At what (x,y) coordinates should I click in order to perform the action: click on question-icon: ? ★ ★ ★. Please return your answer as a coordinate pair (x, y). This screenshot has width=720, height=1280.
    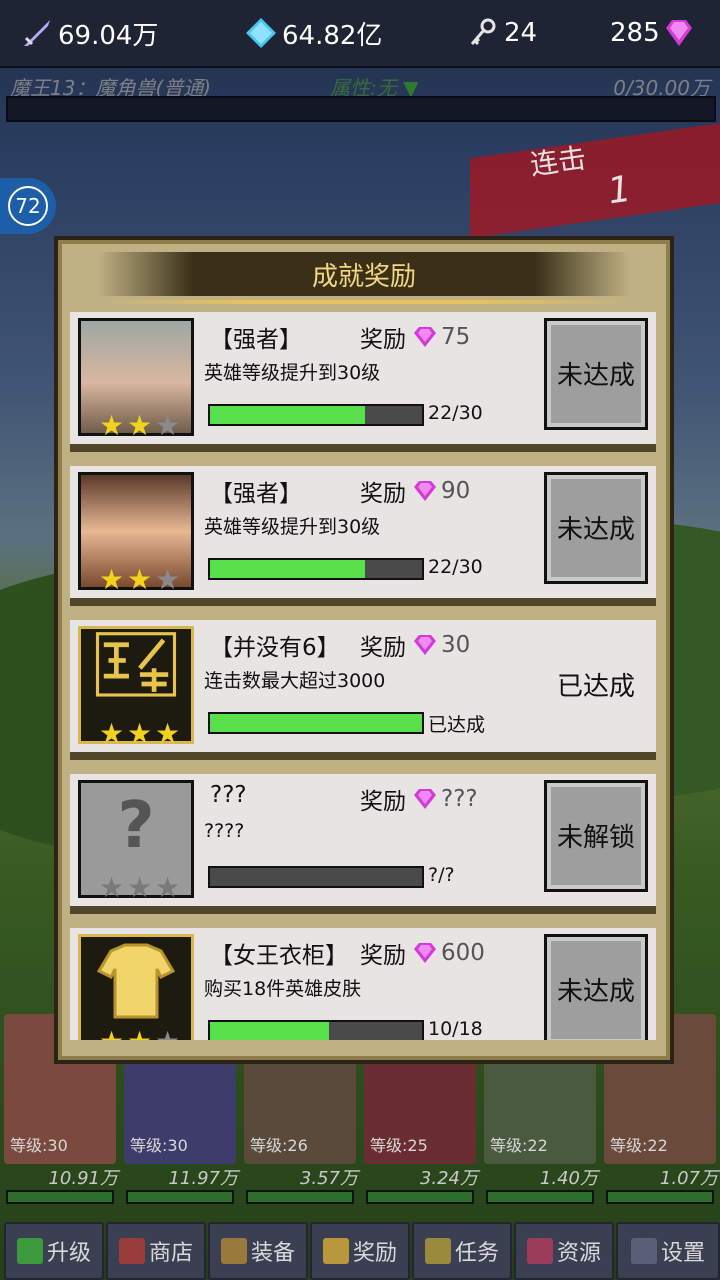
    Looking at the image, I should click on (136, 842).